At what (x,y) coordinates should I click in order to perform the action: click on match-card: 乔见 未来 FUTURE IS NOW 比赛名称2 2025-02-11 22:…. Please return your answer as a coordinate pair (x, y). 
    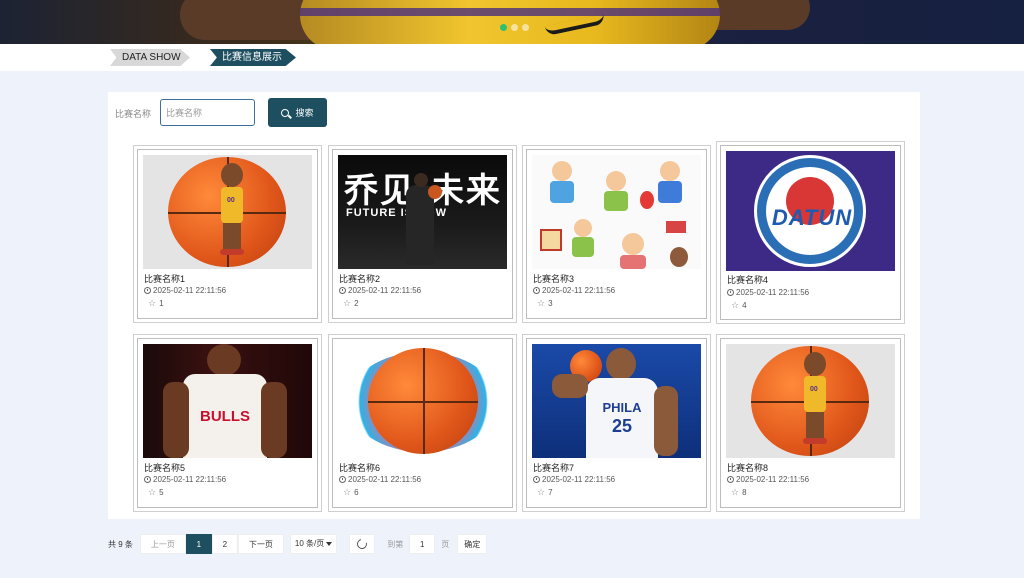
    Looking at the image, I should click on (422, 234).